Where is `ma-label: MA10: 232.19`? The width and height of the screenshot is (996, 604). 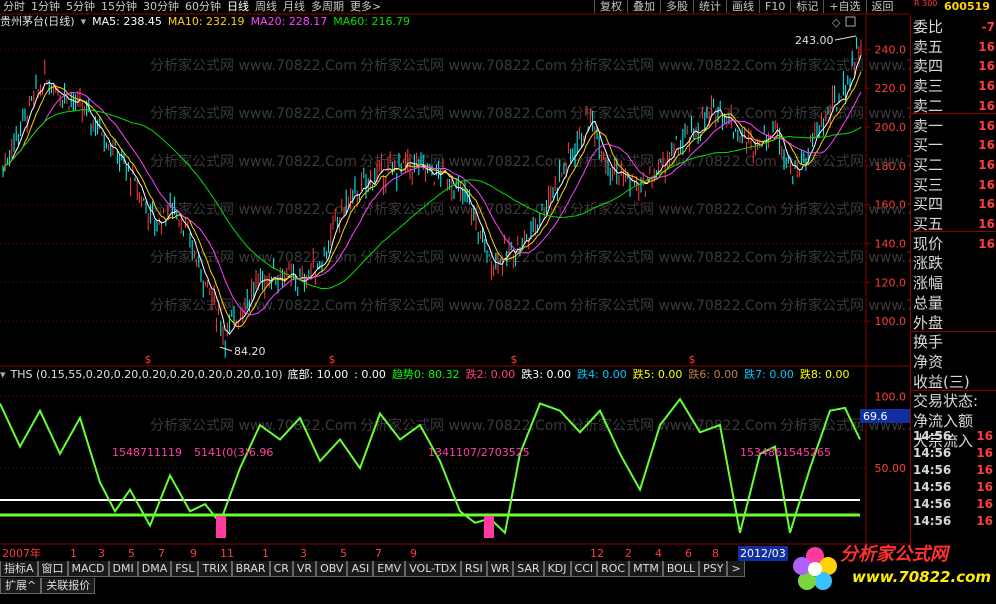
ma-label: MA10: 232.19 is located at coordinates (206, 21).